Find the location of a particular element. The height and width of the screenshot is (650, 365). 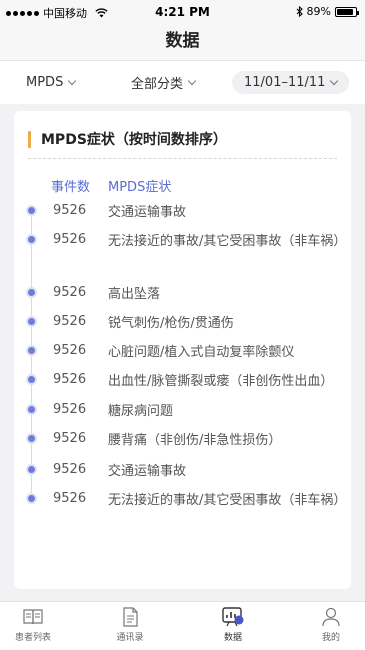

title-accent-bar is located at coordinates (29, 139).